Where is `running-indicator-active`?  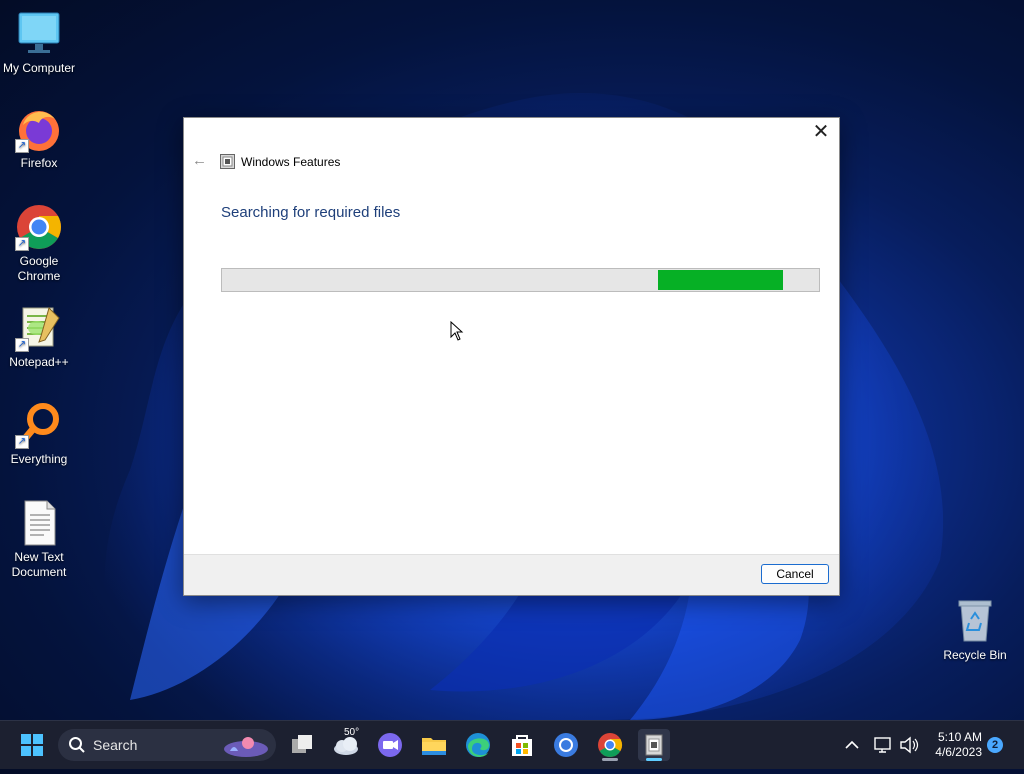
running-indicator-active is located at coordinates (654, 759).